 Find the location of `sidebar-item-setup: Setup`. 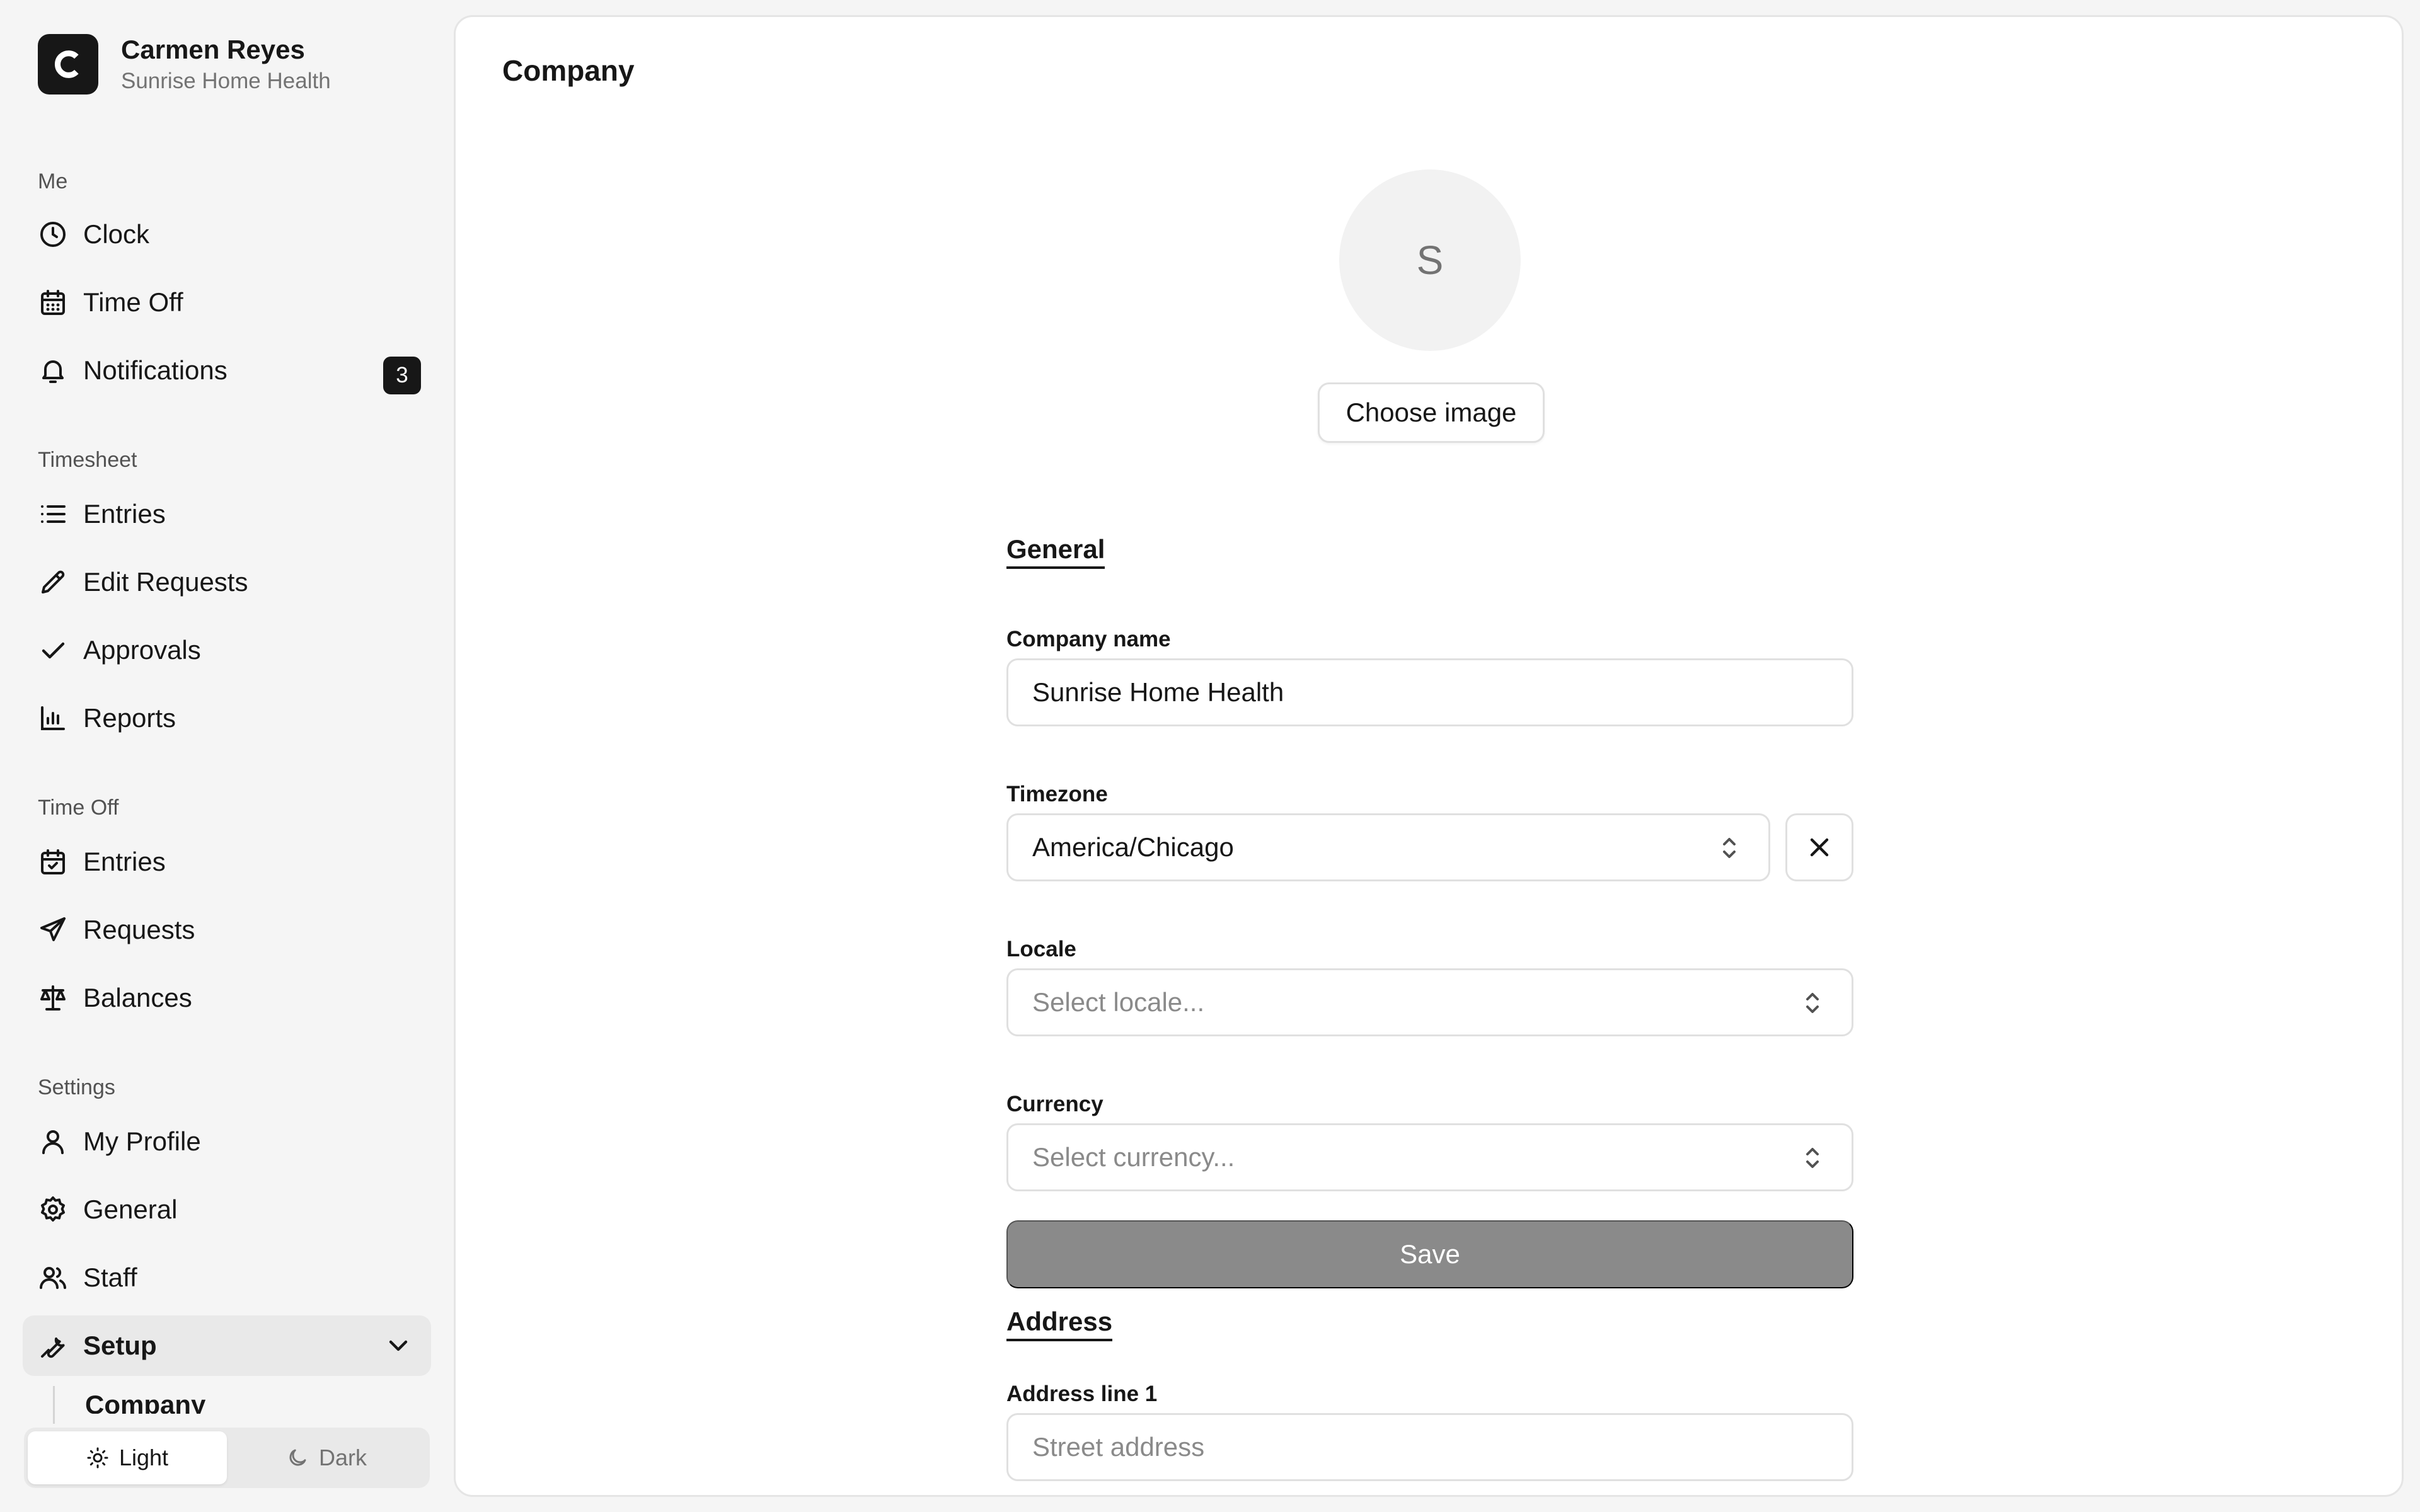

sidebar-item-setup: Setup is located at coordinates (227, 1345).